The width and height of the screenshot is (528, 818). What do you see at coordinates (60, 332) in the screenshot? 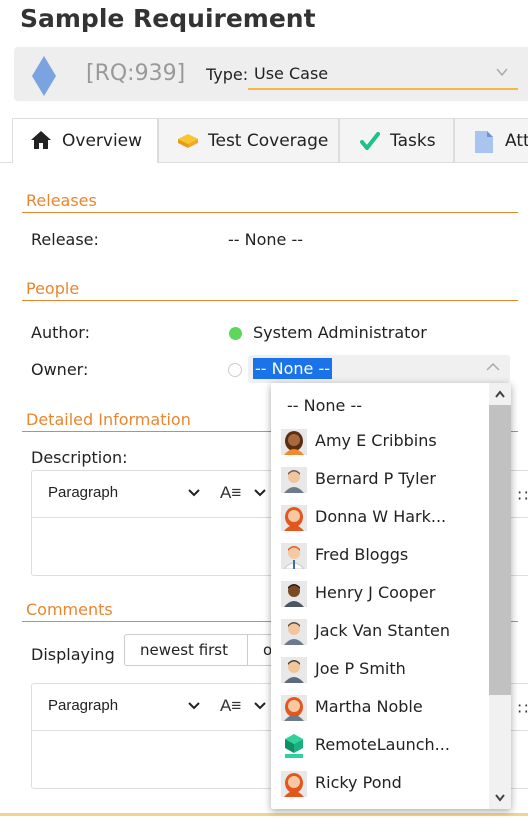
I see `author-label: Author:` at bounding box center [60, 332].